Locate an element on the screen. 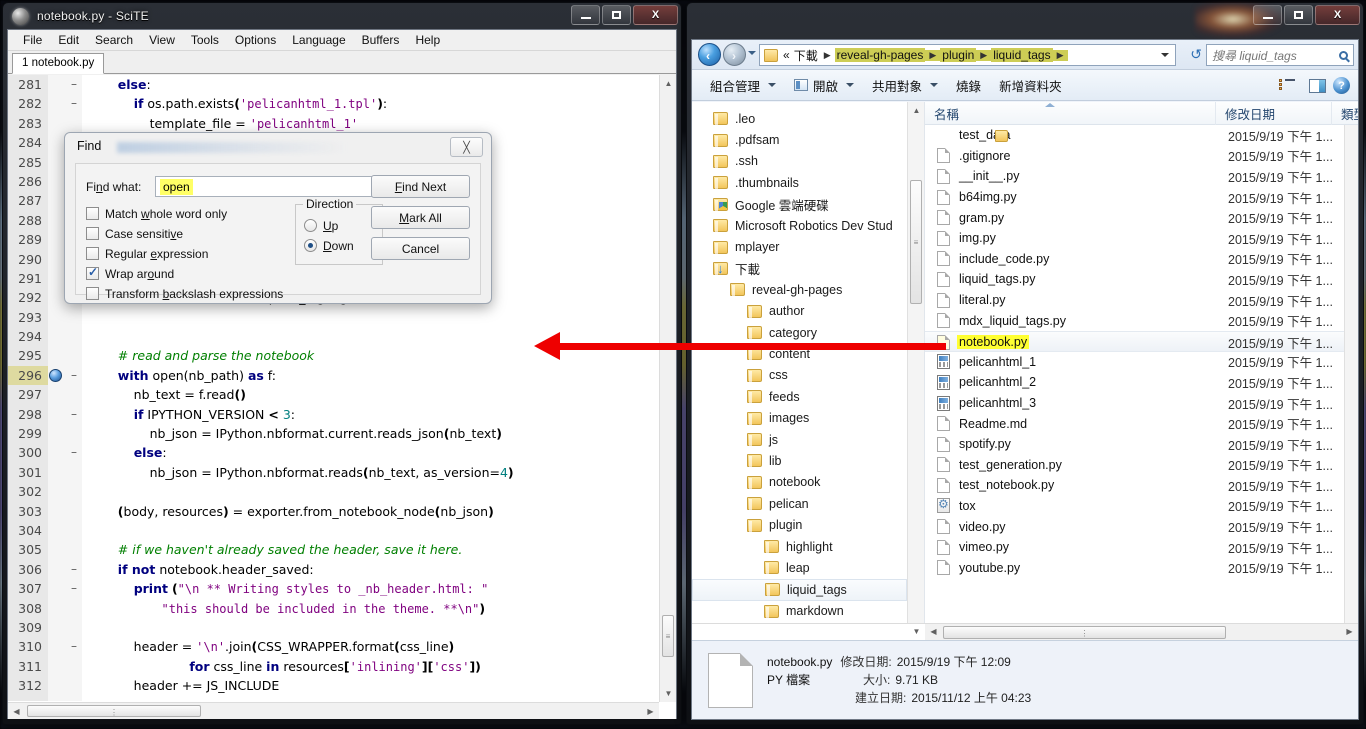  column-header-type: 類型 is located at coordinates (1345, 113).